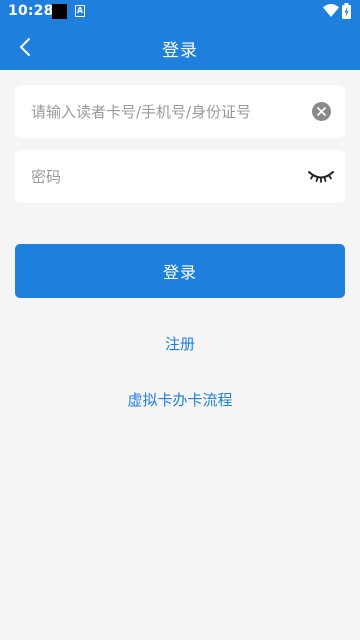 This screenshot has height=640, width=360. I want to click on status-time: 10:28, so click(31, 11).